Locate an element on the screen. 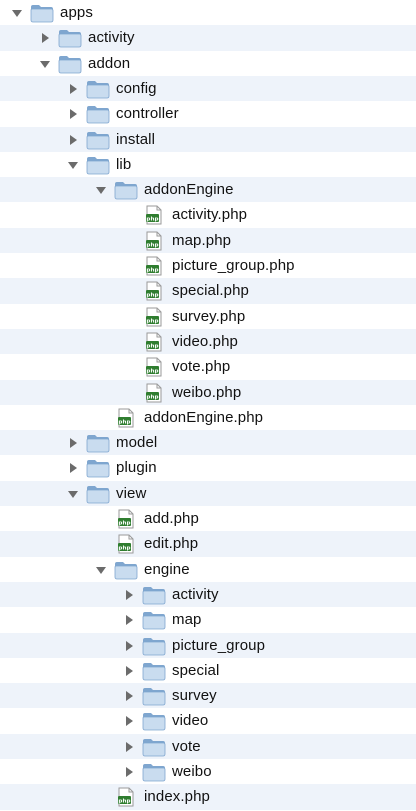  folder-row-engine: engine is located at coordinates (208, 569).